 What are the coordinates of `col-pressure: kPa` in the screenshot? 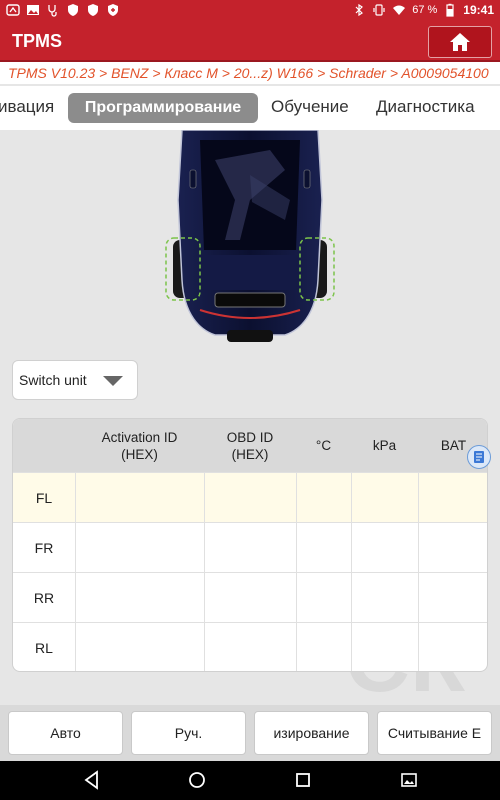 It's located at (384, 445).